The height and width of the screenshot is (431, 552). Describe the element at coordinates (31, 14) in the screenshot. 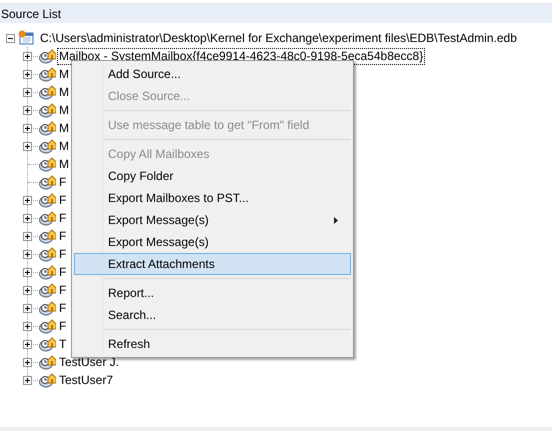

I see `panel-title: Source List` at that location.